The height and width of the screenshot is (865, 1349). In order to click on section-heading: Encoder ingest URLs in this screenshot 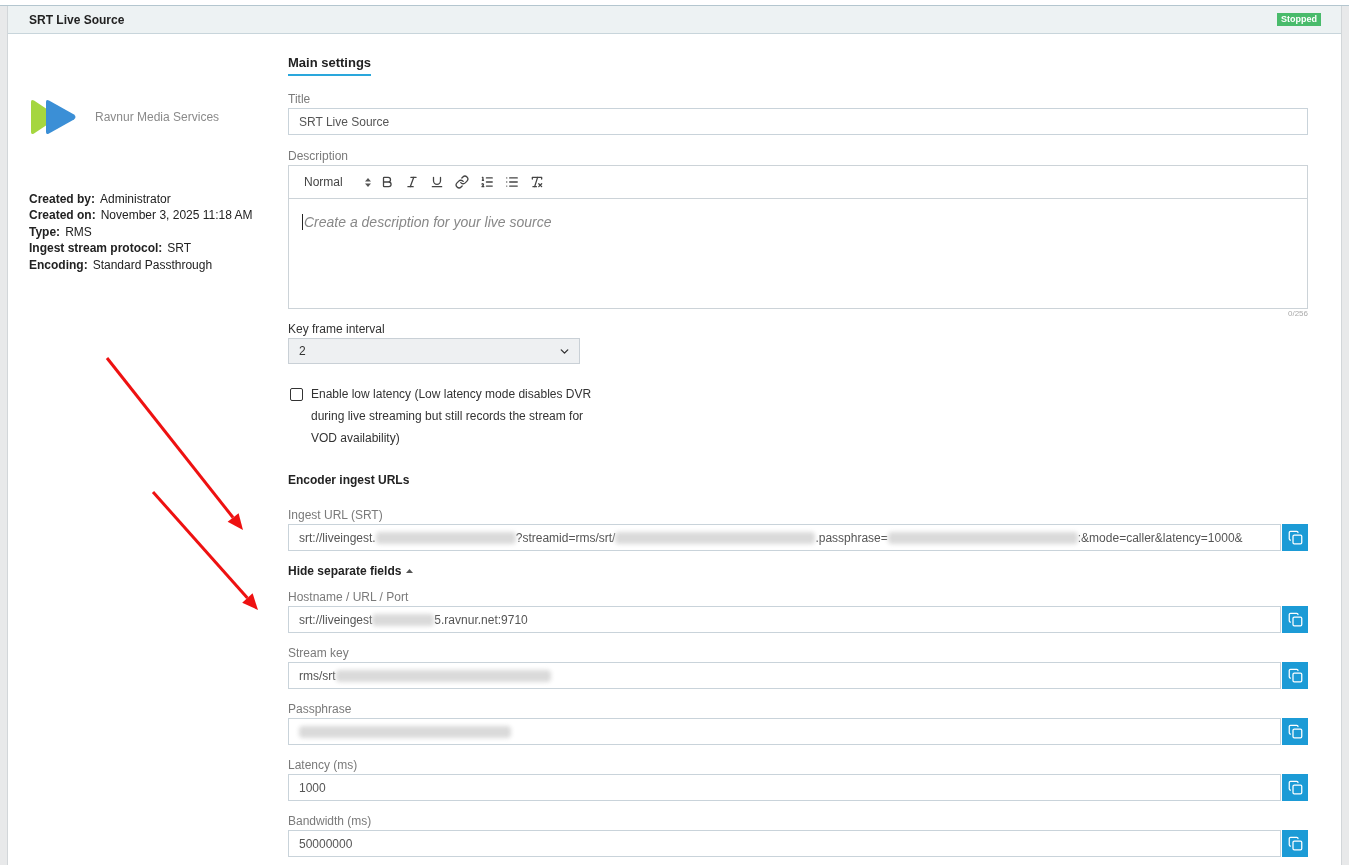, I will do `click(349, 480)`.